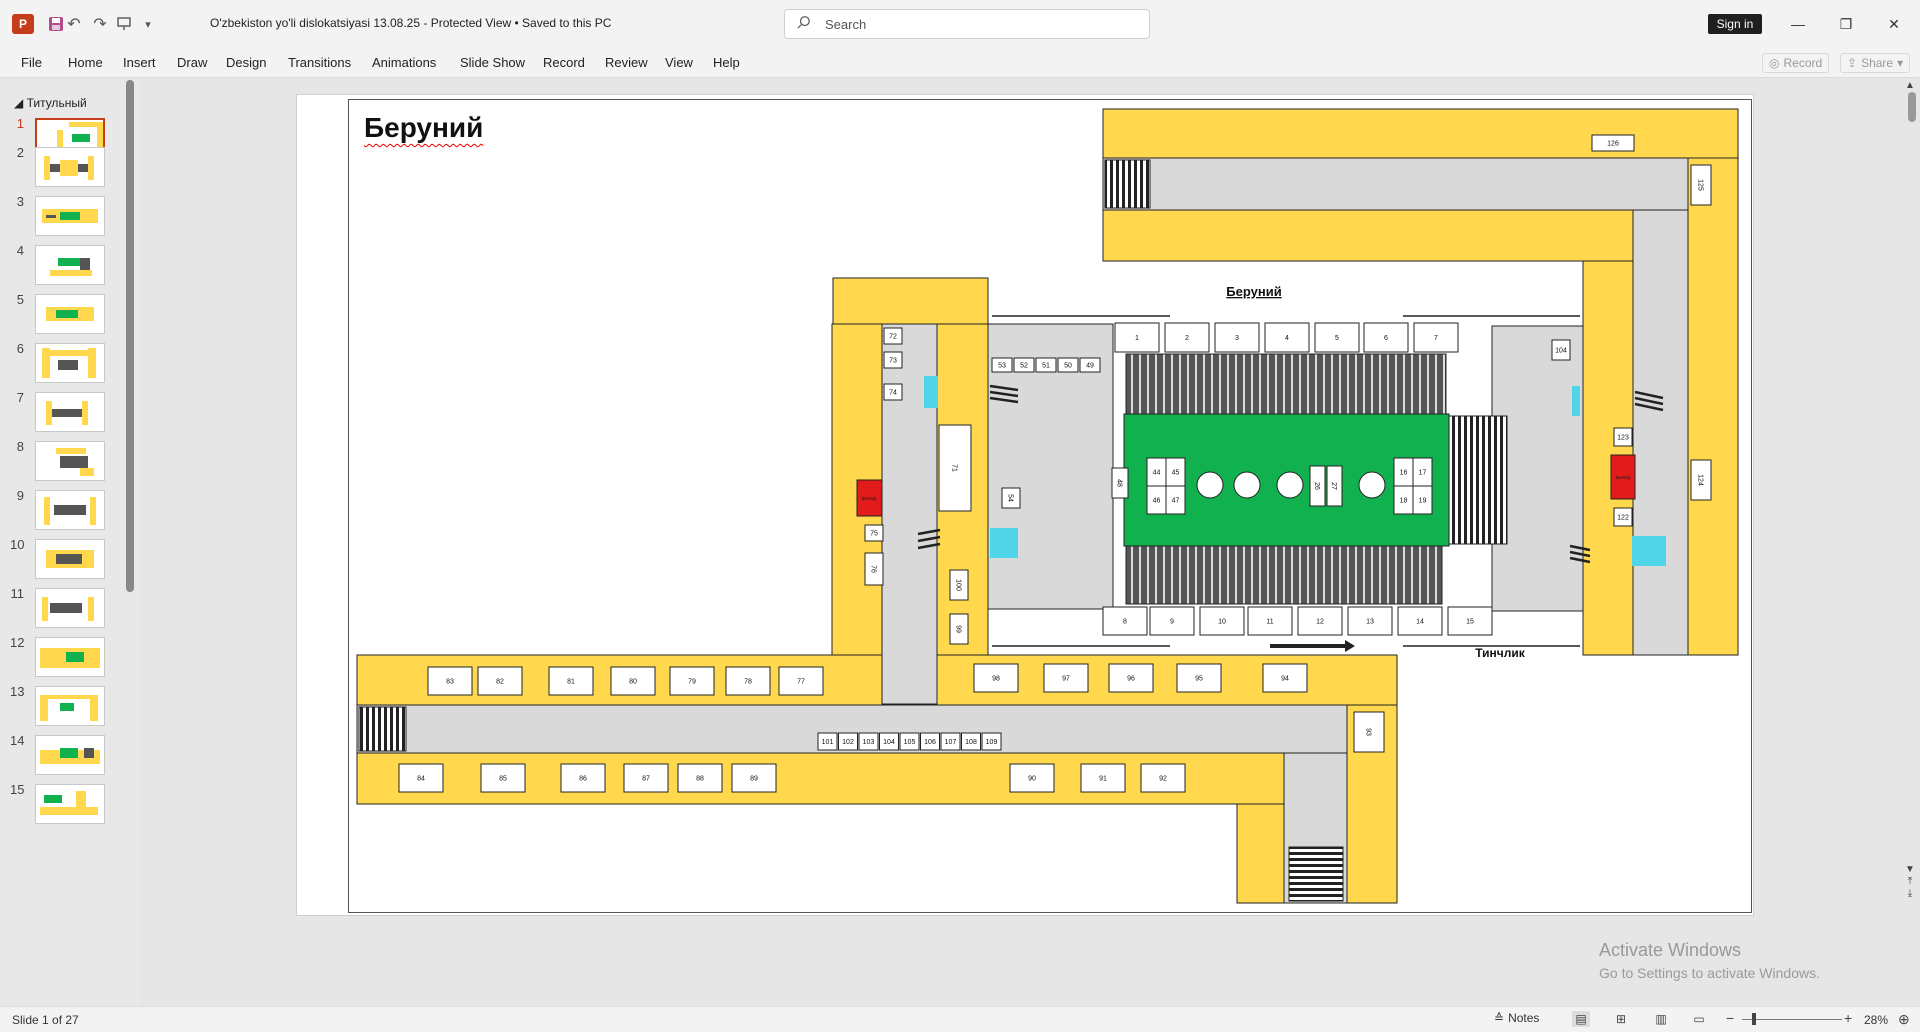 Image resolution: width=1920 pixels, height=1032 pixels. Describe the element at coordinates (1709, 973) in the screenshot. I see `activate-windows-subtitle: Go to Settings to activate Windows.` at that location.